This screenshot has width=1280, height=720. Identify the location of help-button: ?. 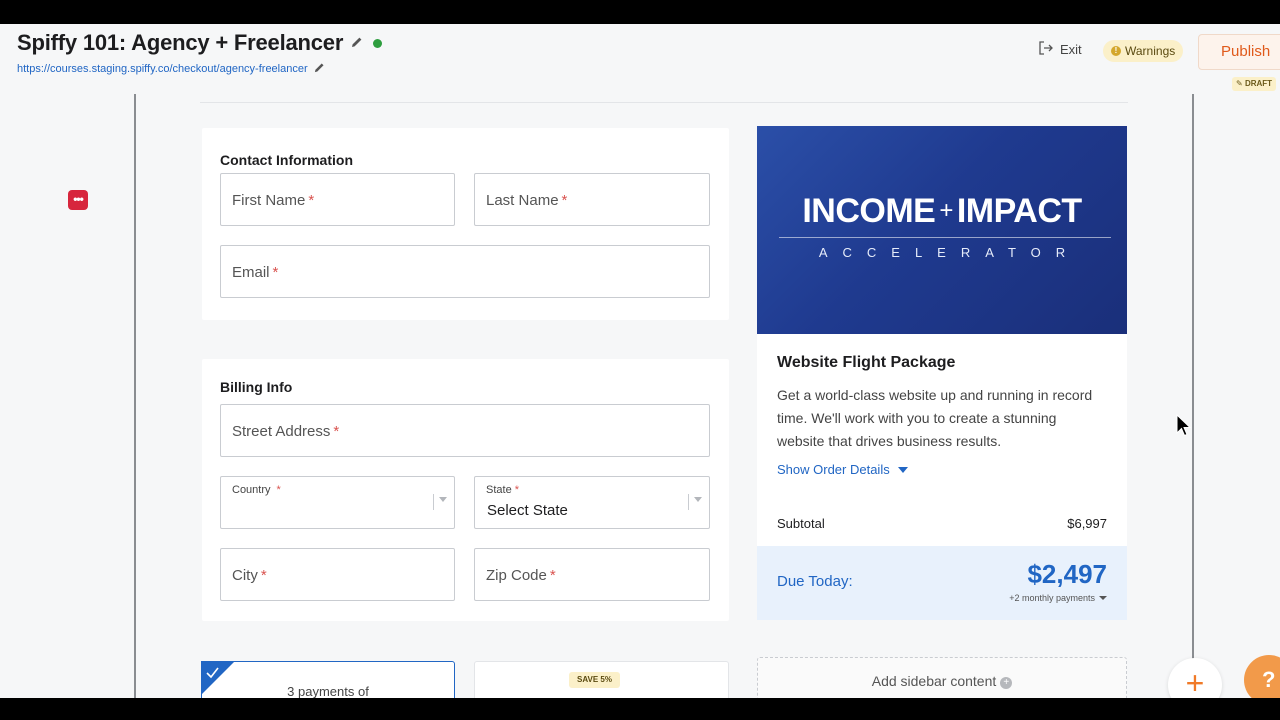
(1262, 676).